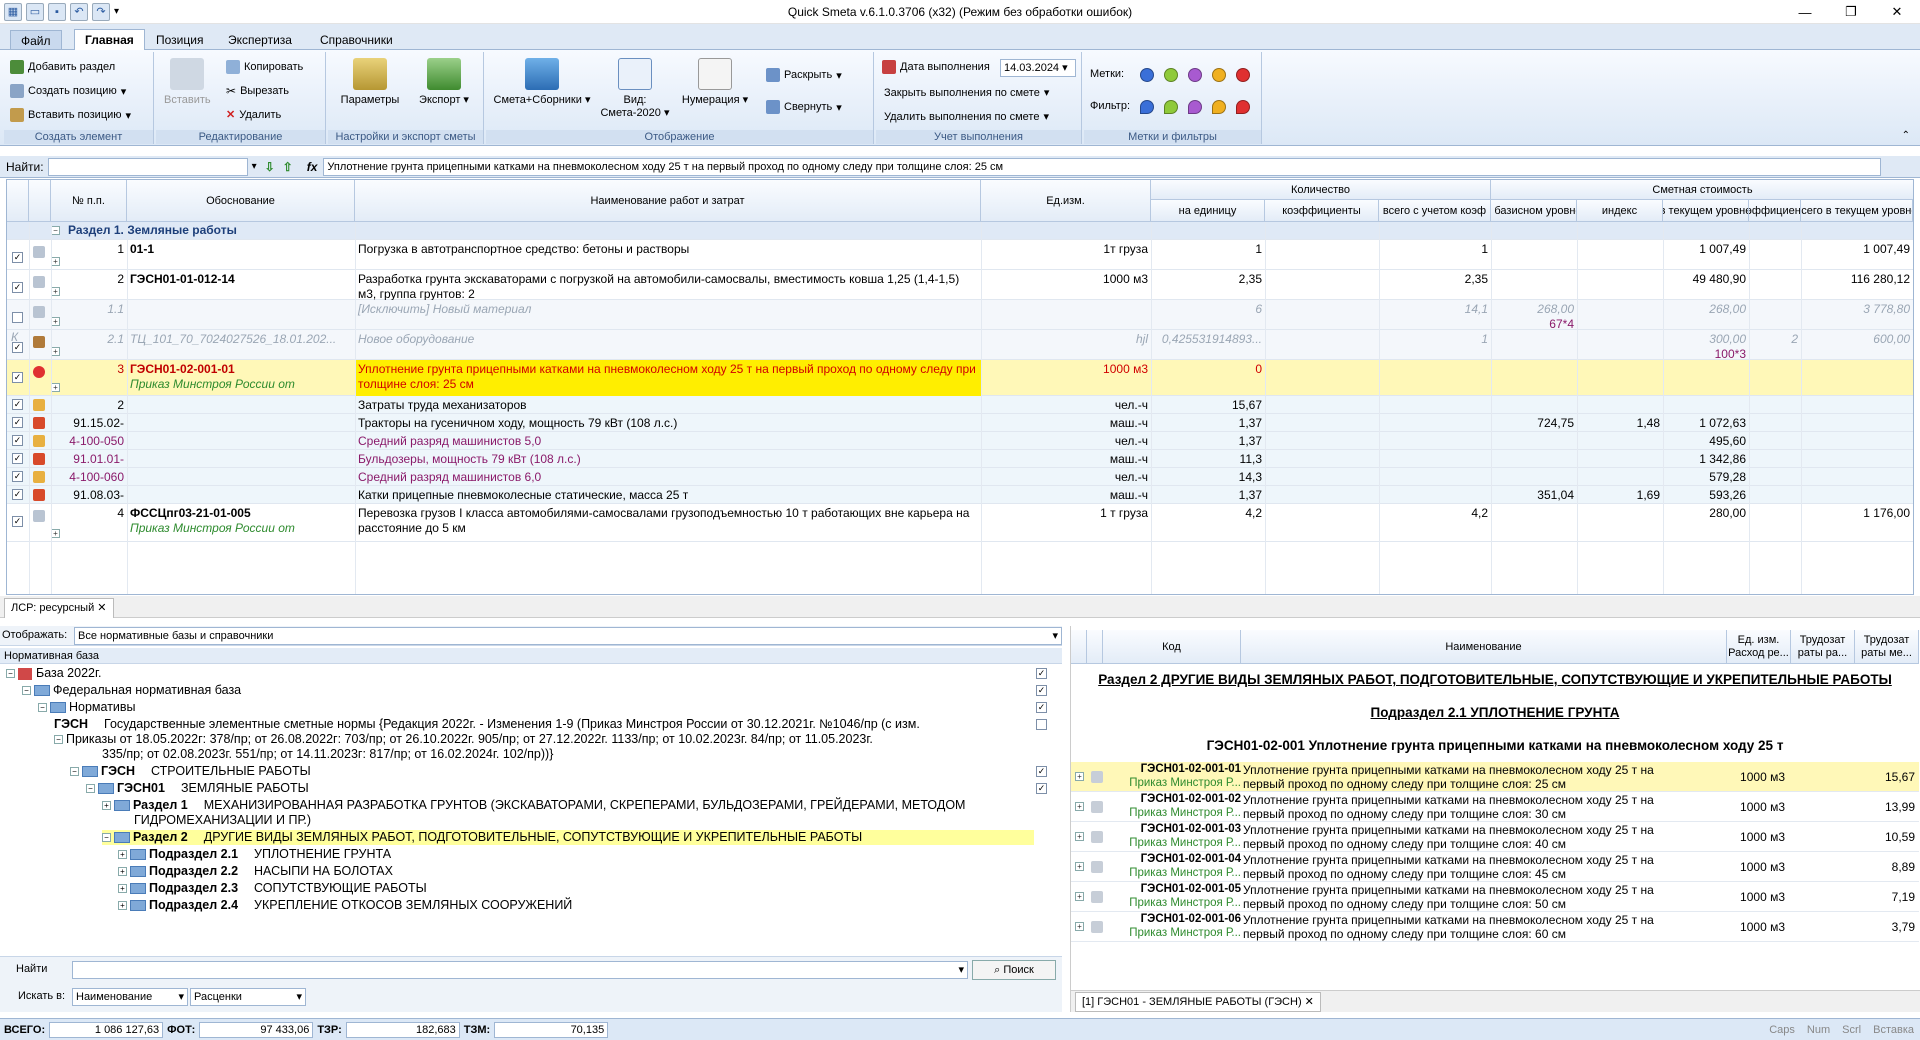  What do you see at coordinates (1775, 211) in the screenshot?
I see `header-coef2: коэффициенты` at bounding box center [1775, 211].